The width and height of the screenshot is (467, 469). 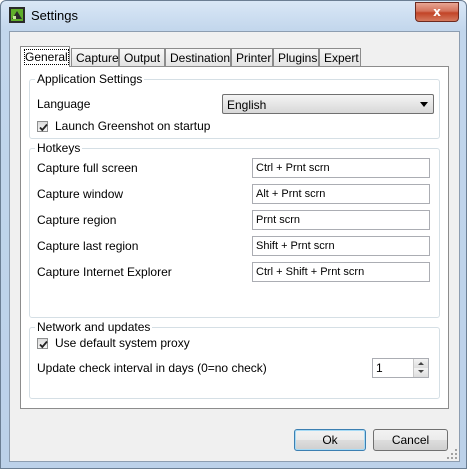 I want to click on group-title: Network and updates, so click(x=94, y=327).